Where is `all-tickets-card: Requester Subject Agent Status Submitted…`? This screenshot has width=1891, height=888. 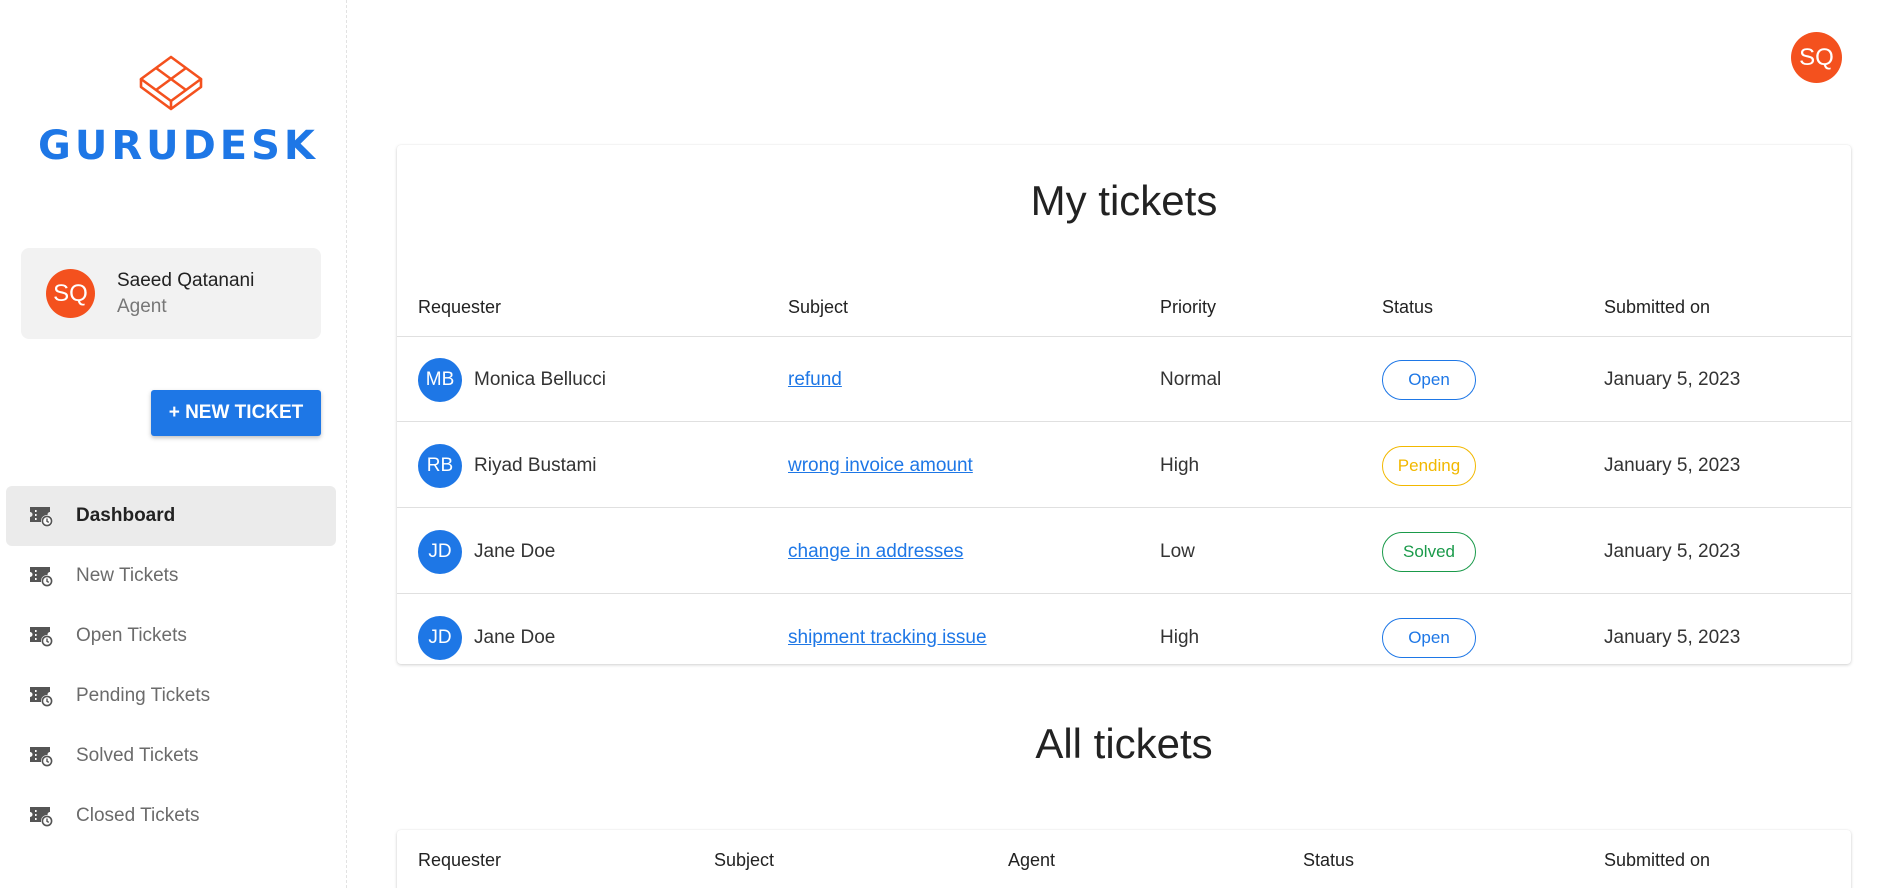
all-tickets-card: Requester Subject Agent Status Submitted… is located at coordinates (1124, 859).